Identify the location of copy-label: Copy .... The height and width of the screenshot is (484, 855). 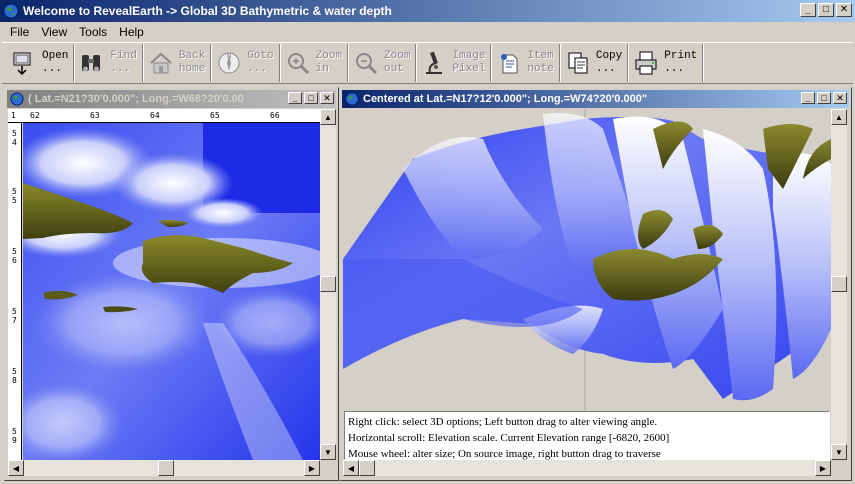
(609, 62).